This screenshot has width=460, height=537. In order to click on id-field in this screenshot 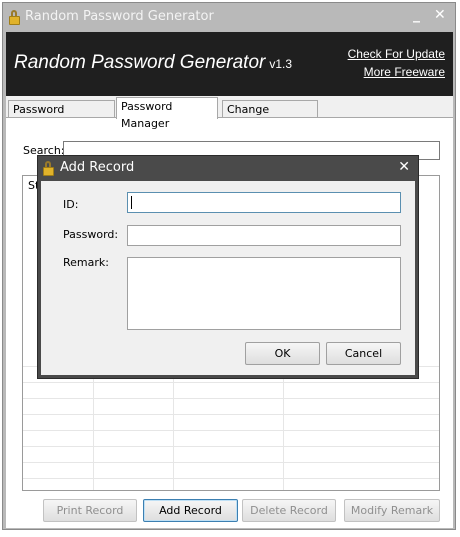, I will do `click(264, 202)`.